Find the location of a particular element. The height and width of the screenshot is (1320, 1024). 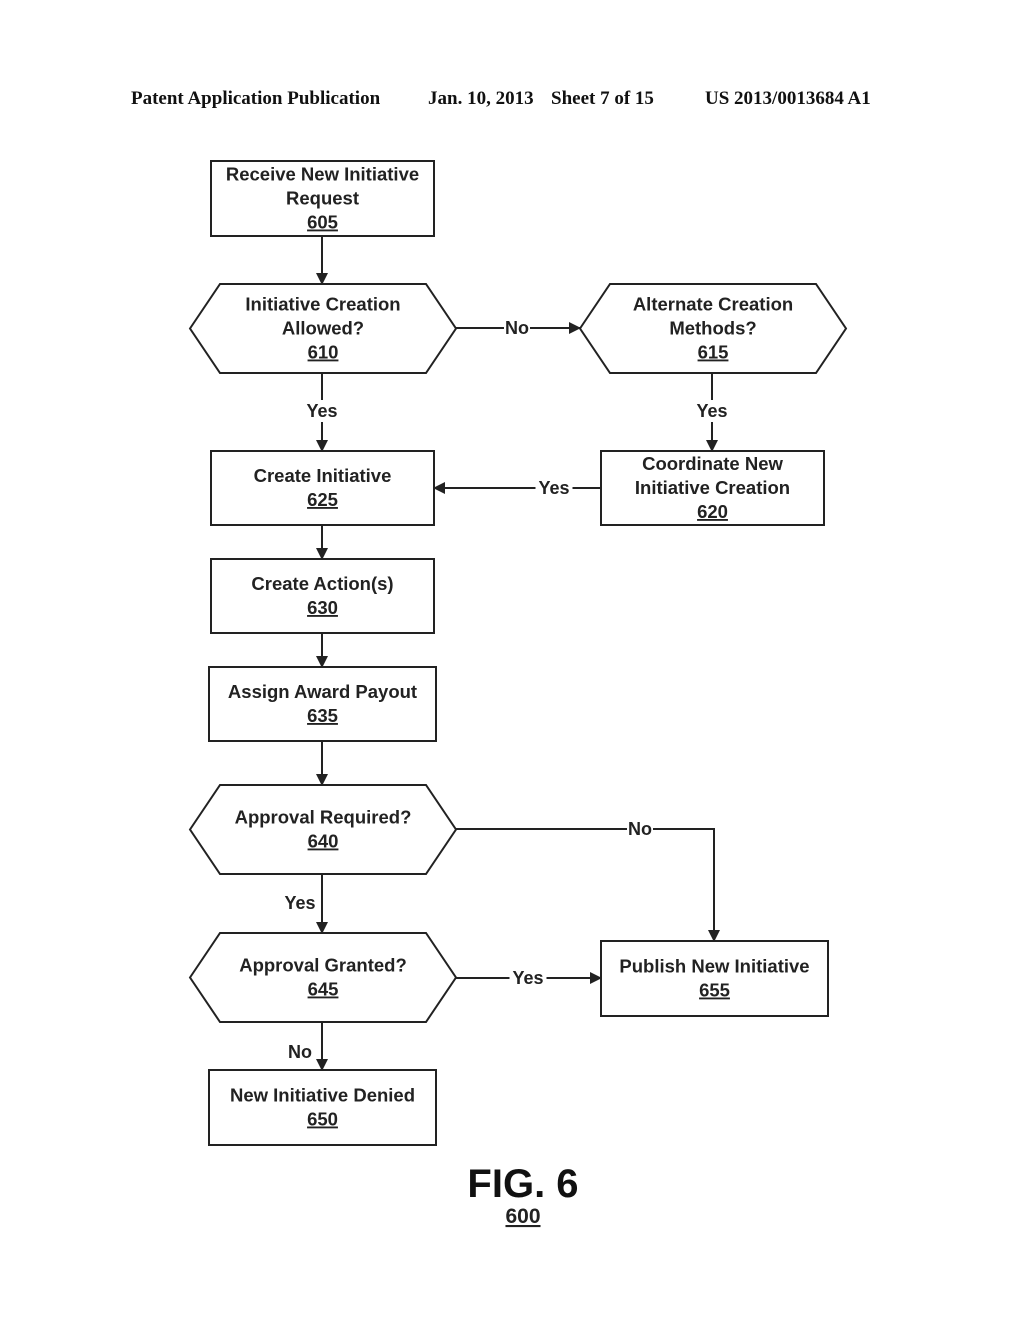

node-label: Request is located at coordinates (322, 198).